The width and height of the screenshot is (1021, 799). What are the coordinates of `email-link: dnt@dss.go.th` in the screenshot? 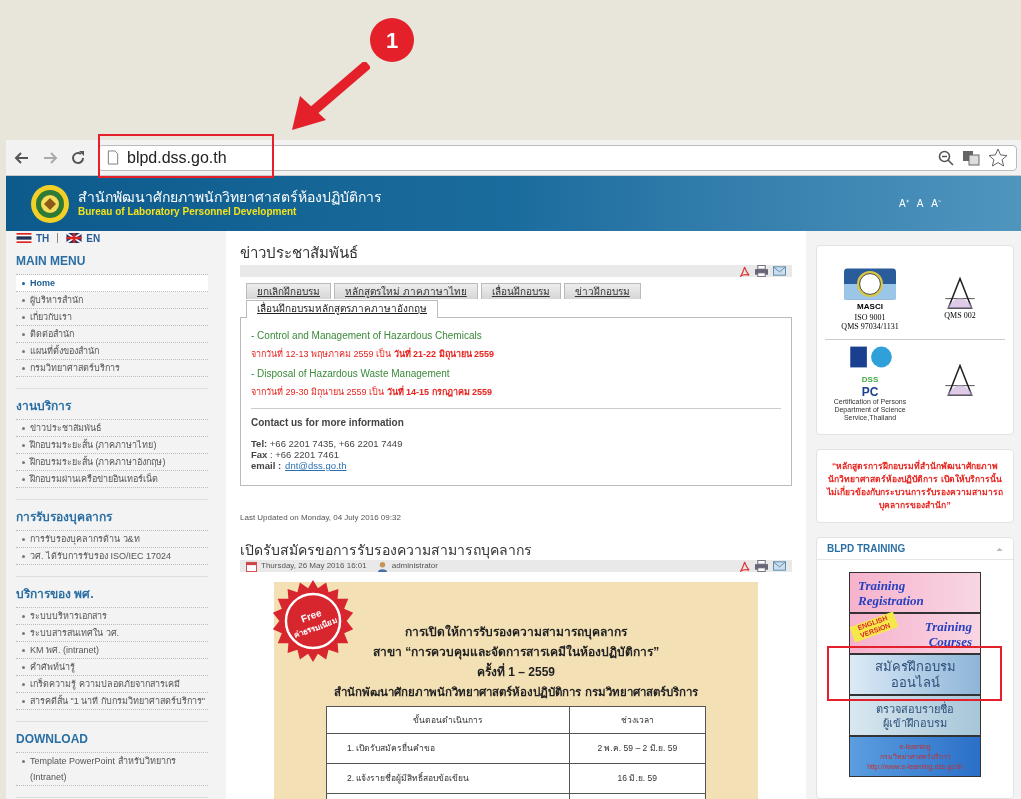 It's located at (316, 465).